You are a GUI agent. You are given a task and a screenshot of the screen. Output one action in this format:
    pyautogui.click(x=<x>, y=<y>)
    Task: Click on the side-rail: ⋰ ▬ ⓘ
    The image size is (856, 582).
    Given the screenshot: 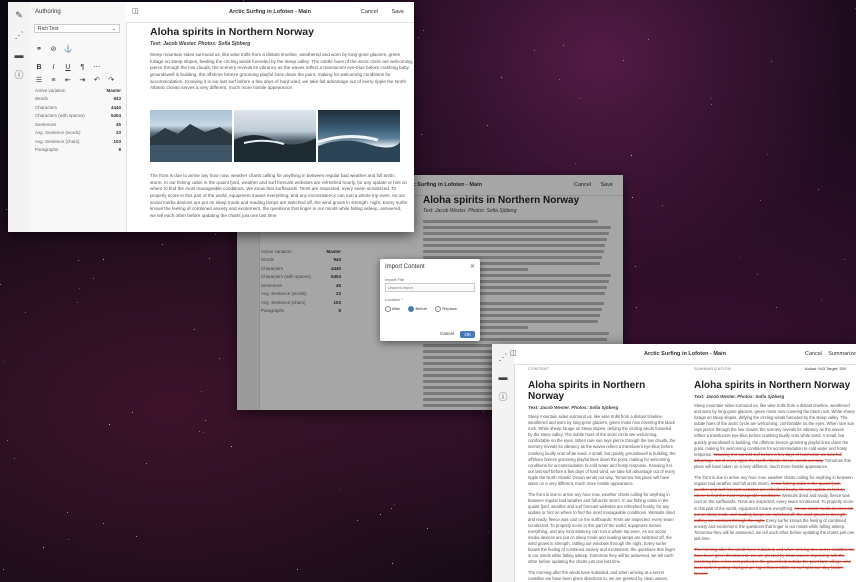 What is the action you would take?
    pyautogui.click(x=503, y=463)
    